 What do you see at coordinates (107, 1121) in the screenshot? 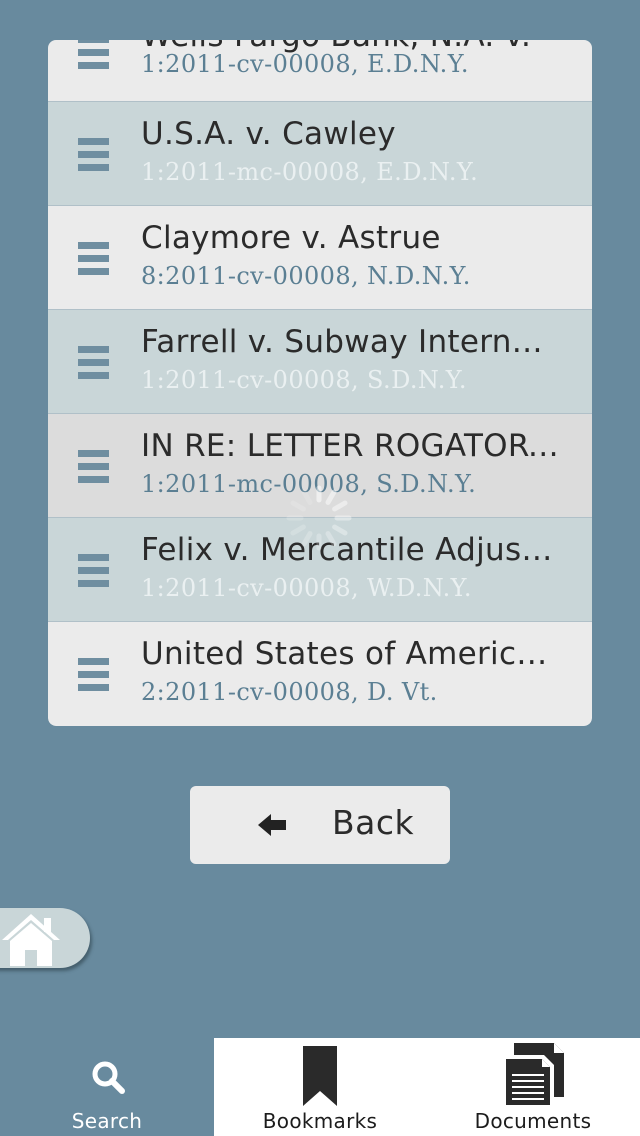
I see `tab-label: Search` at bounding box center [107, 1121].